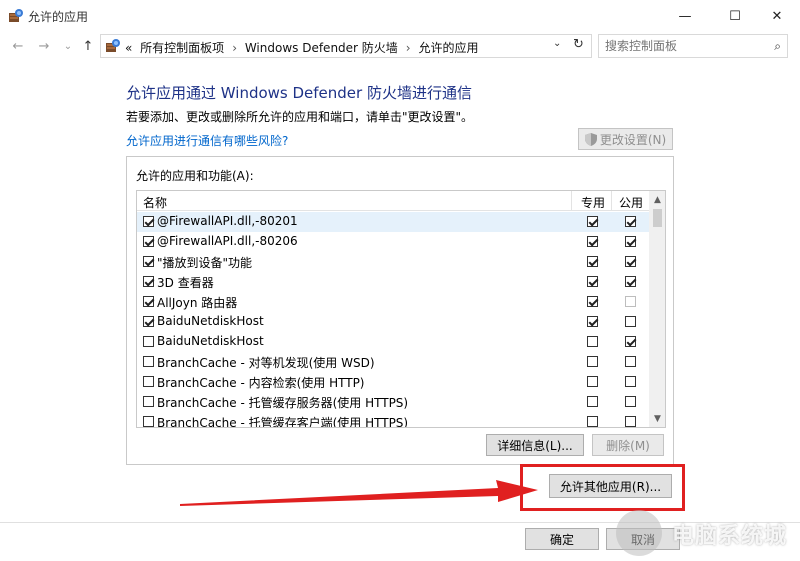 The width and height of the screenshot is (800, 561). What do you see at coordinates (182, 48) in the screenshot?
I see `breadcrumb-item-all-control-panel: 所有控制面板项` at bounding box center [182, 48].